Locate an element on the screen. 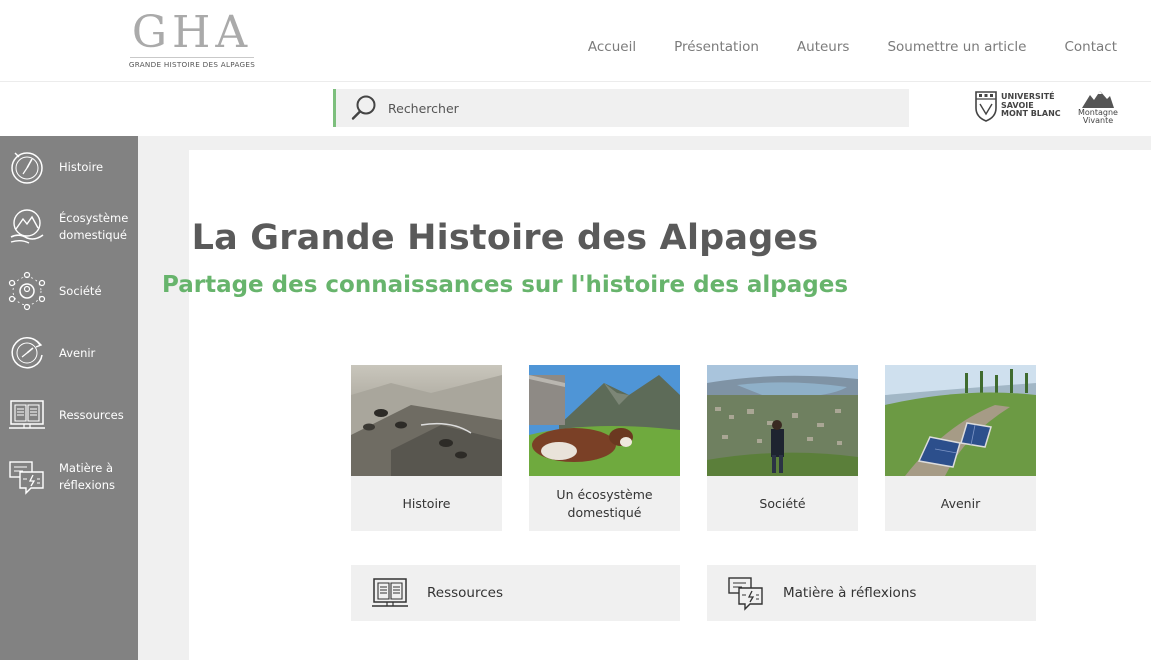  search-bar is located at coordinates (621, 108).